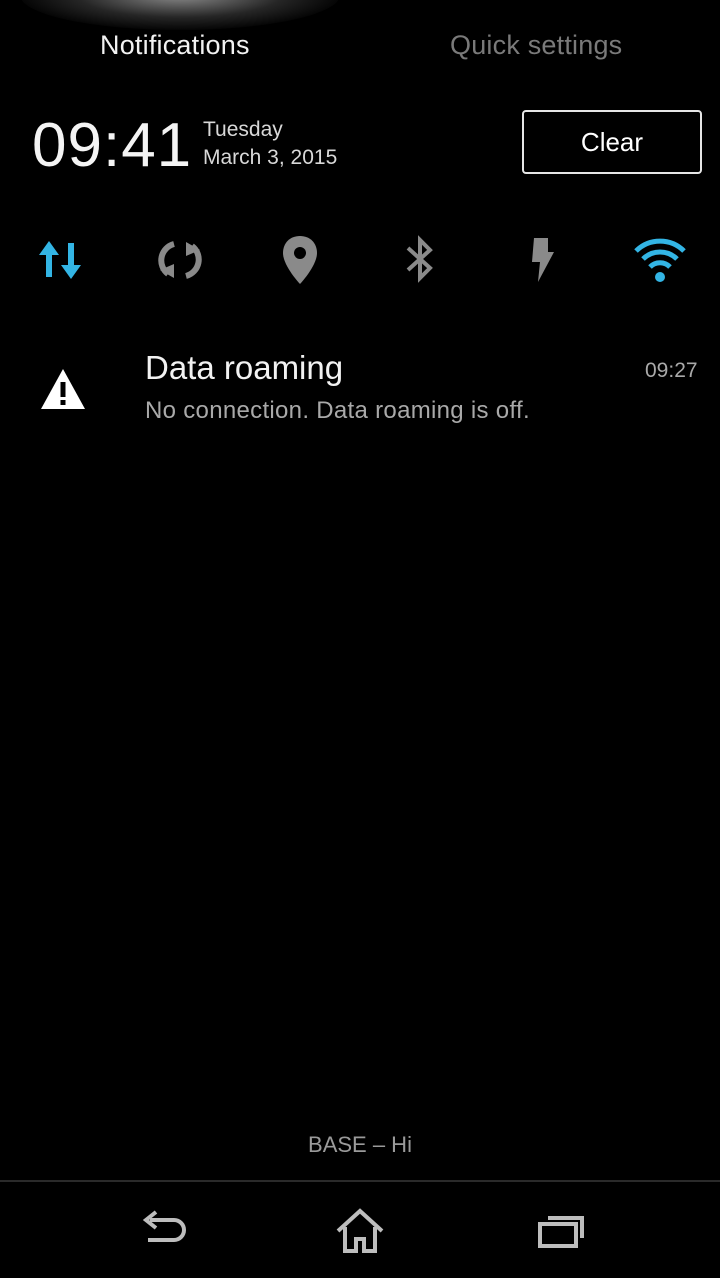 The height and width of the screenshot is (1278, 720). I want to click on bluetooth-icon, so click(419, 259).